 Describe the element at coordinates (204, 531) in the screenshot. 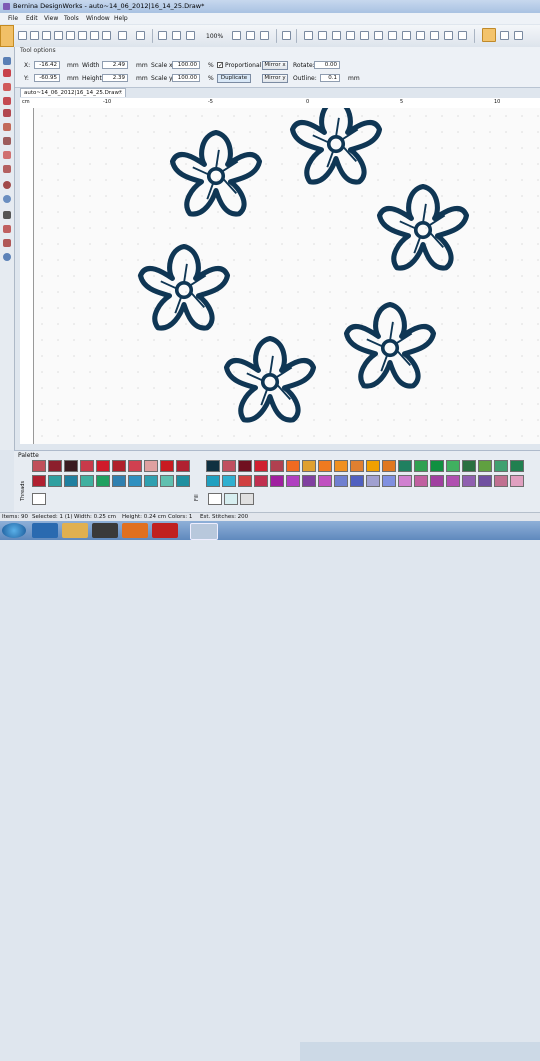

I see `designworks-taskbar-icon` at that location.